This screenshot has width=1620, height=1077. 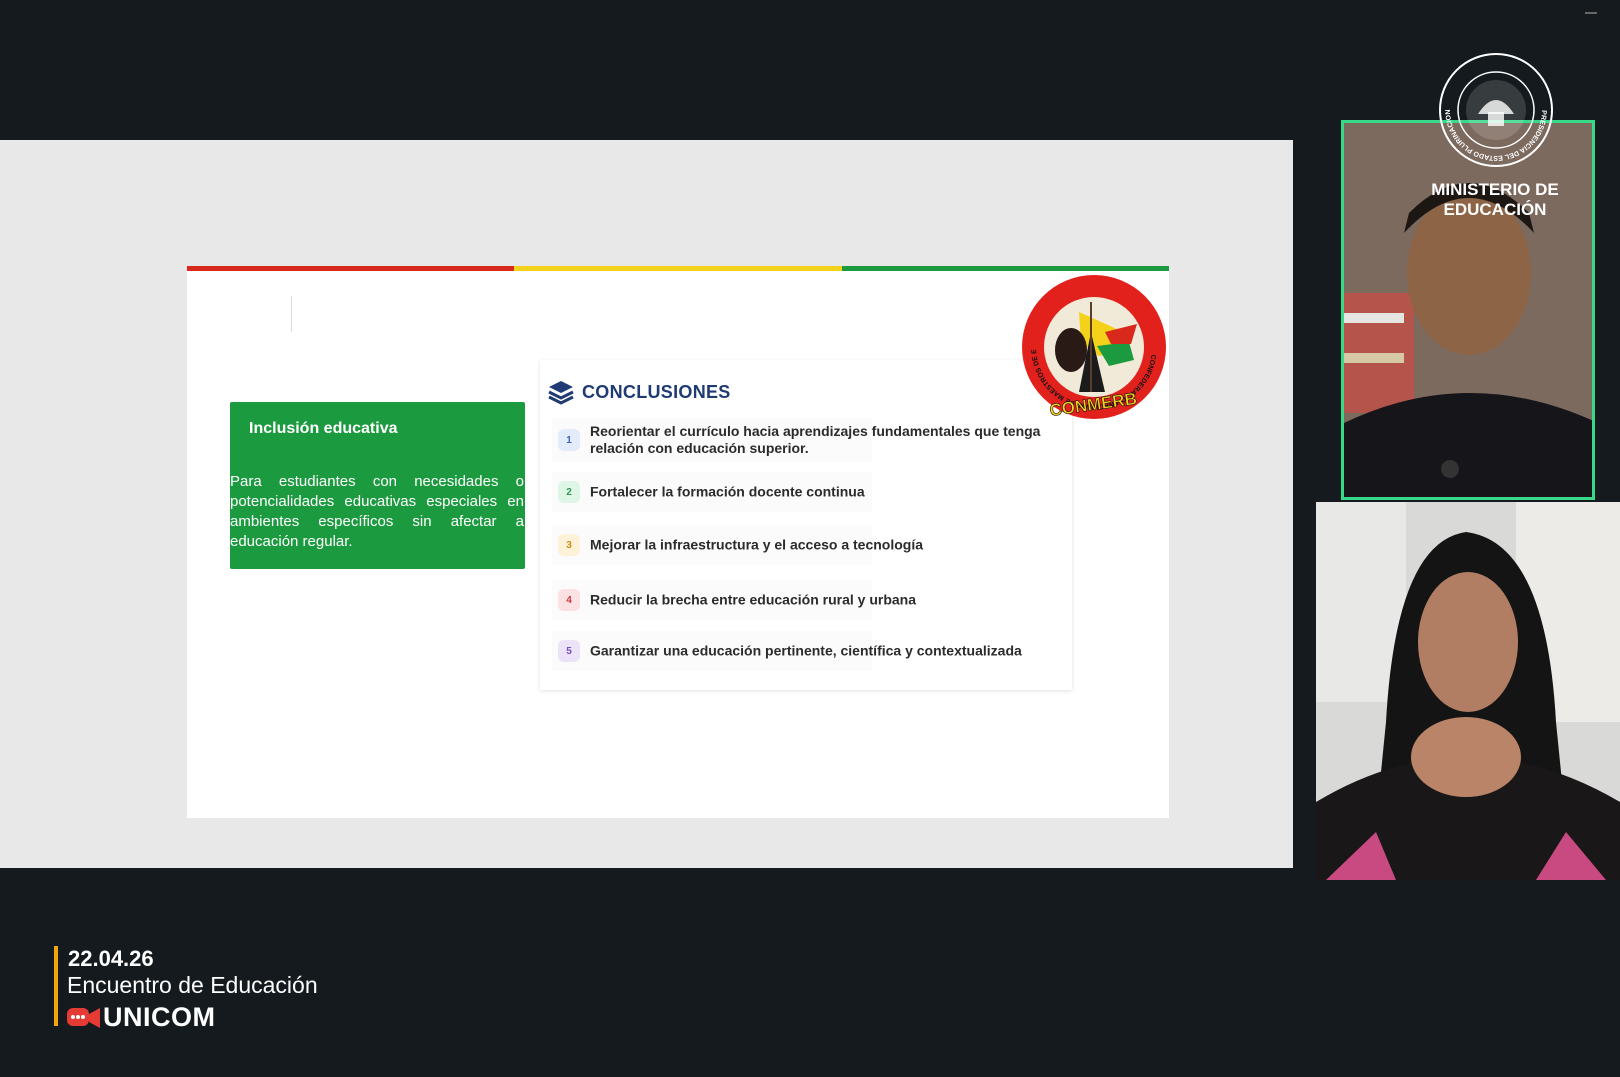 I want to click on ministry-name: MINISTERIO DE EDUCACIÓN, so click(x=1495, y=200).